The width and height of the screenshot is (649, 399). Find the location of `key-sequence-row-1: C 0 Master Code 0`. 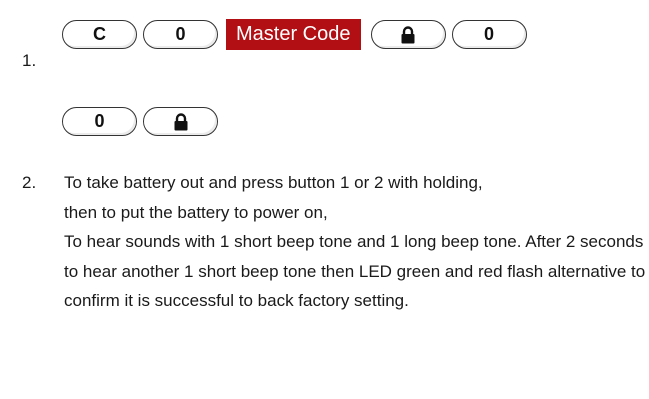

key-sequence-row-1: C 0 Master Code 0 is located at coordinates (294, 34).